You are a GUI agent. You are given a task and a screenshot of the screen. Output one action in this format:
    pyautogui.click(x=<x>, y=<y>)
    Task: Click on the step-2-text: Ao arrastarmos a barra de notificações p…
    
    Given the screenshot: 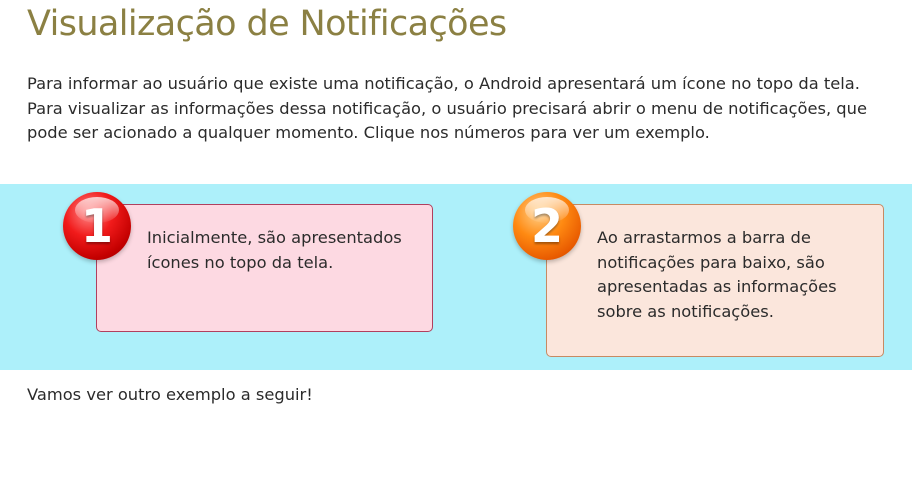 What is the action you would take?
    pyautogui.click(x=717, y=274)
    